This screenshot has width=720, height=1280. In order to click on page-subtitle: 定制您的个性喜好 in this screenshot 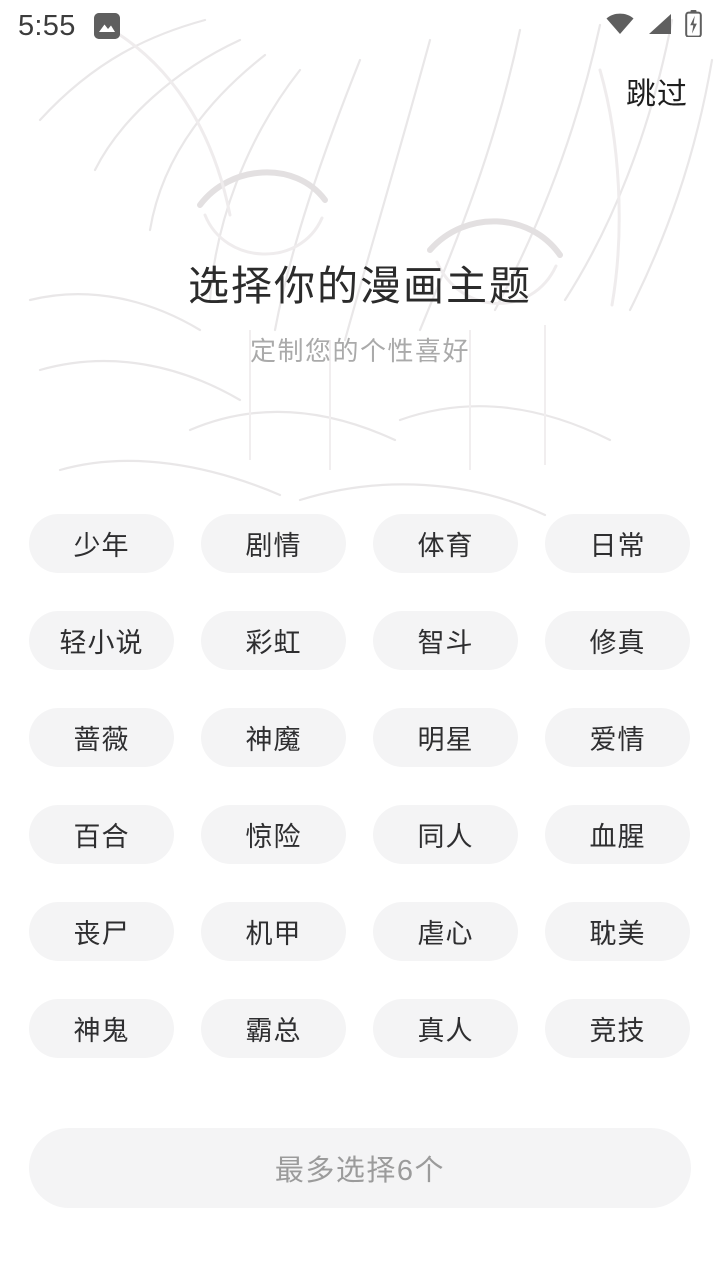, I will do `click(359, 351)`.